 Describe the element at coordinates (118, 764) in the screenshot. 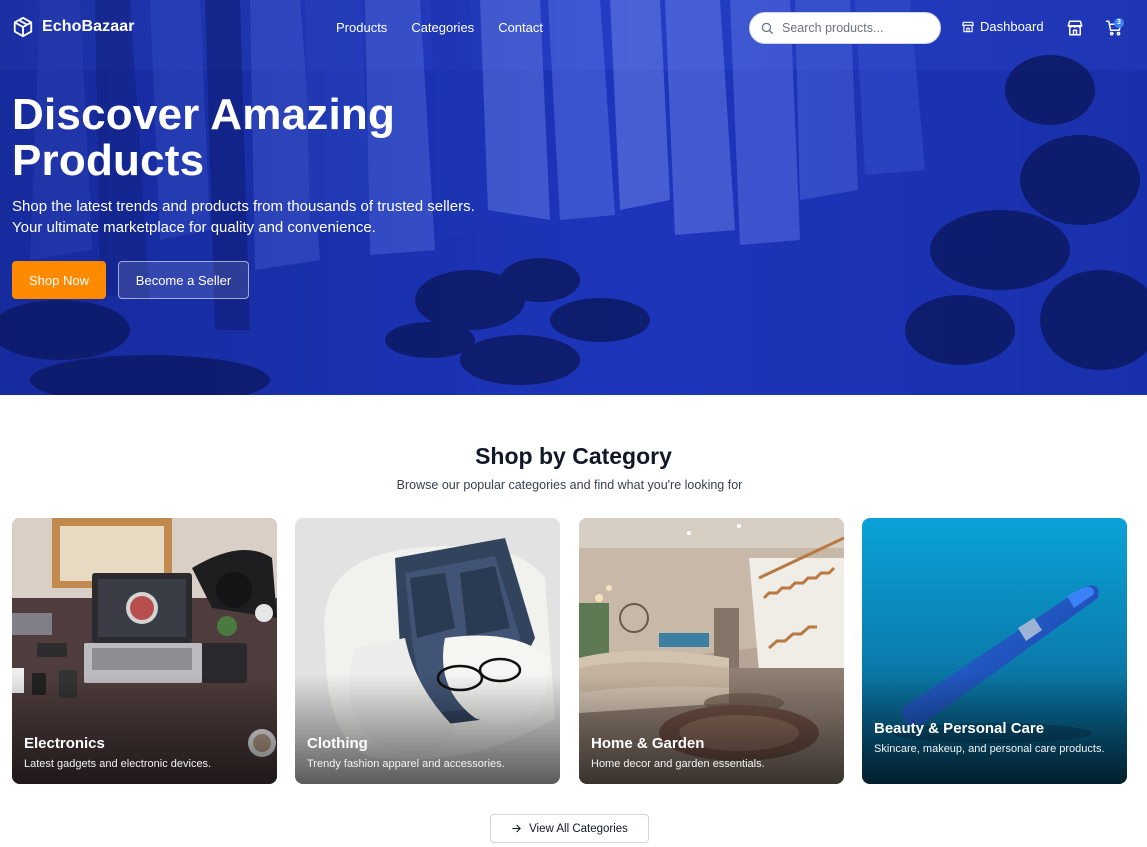

I see `category-description: Latest gadgets and electronic devices.` at that location.